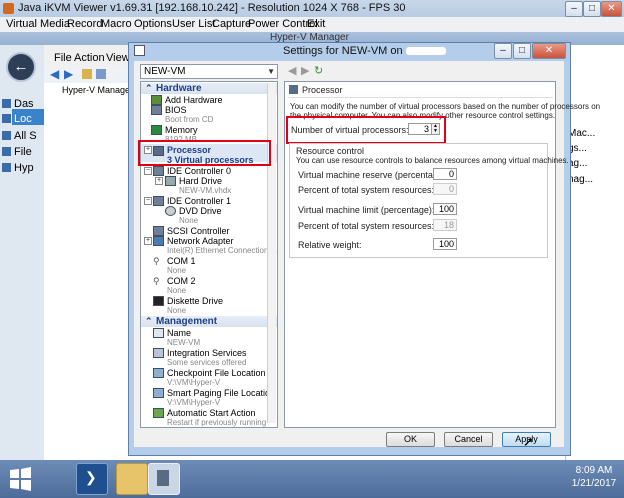 This screenshot has height=498, width=624. Describe the element at coordinates (316, 24) in the screenshot. I see `menu-exit: Exit` at that location.